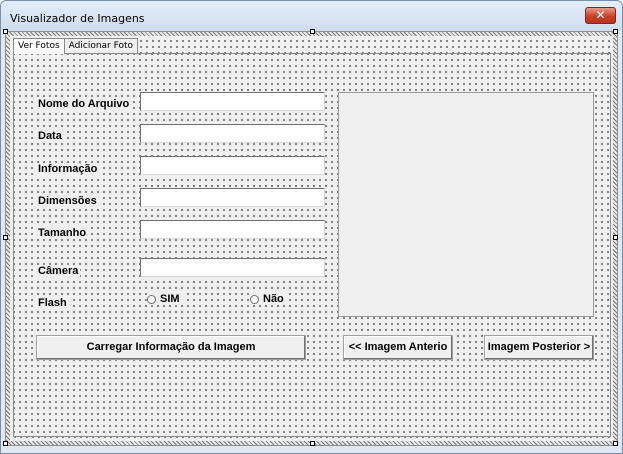  I want to click on flash-sim-label: SIM, so click(170, 299).